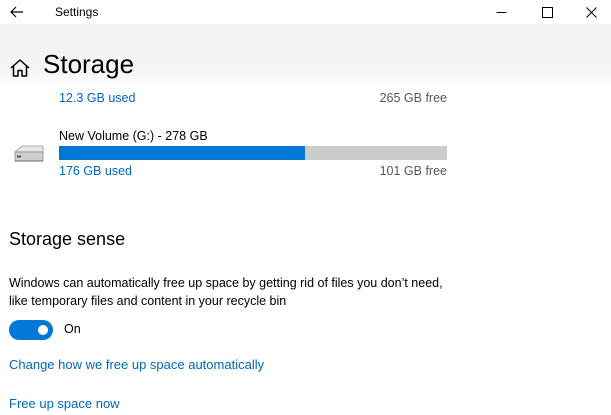 The width and height of the screenshot is (611, 415). What do you see at coordinates (413, 98) in the screenshot?
I see `drive-free-label: 265 GB free` at bounding box center [413, 98].